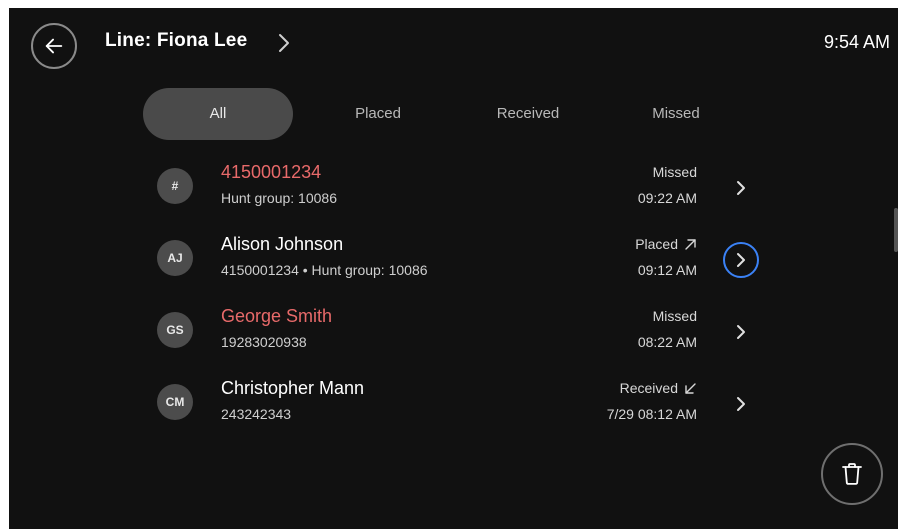 This screenshot has width=898, height=529. What do you see at coordinates (528, 114) in the screenshot?
I see `tab-received: Received` at bounding box center [528, 114].